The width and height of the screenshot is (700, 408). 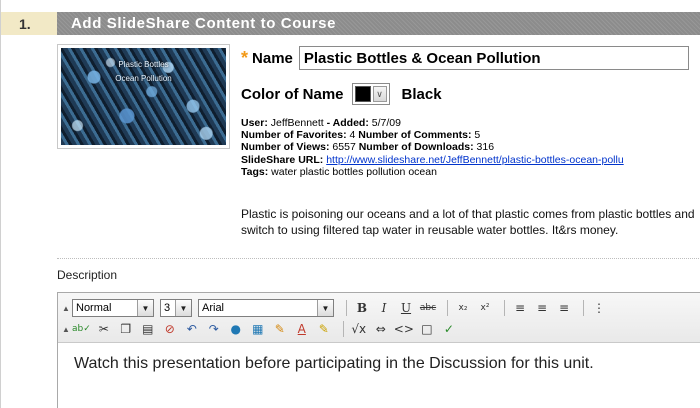 What do you see at coordinates (282, 159) in the screenshot?
I see `url-label: SlideShare URL:` at bounding box center [282, 159].